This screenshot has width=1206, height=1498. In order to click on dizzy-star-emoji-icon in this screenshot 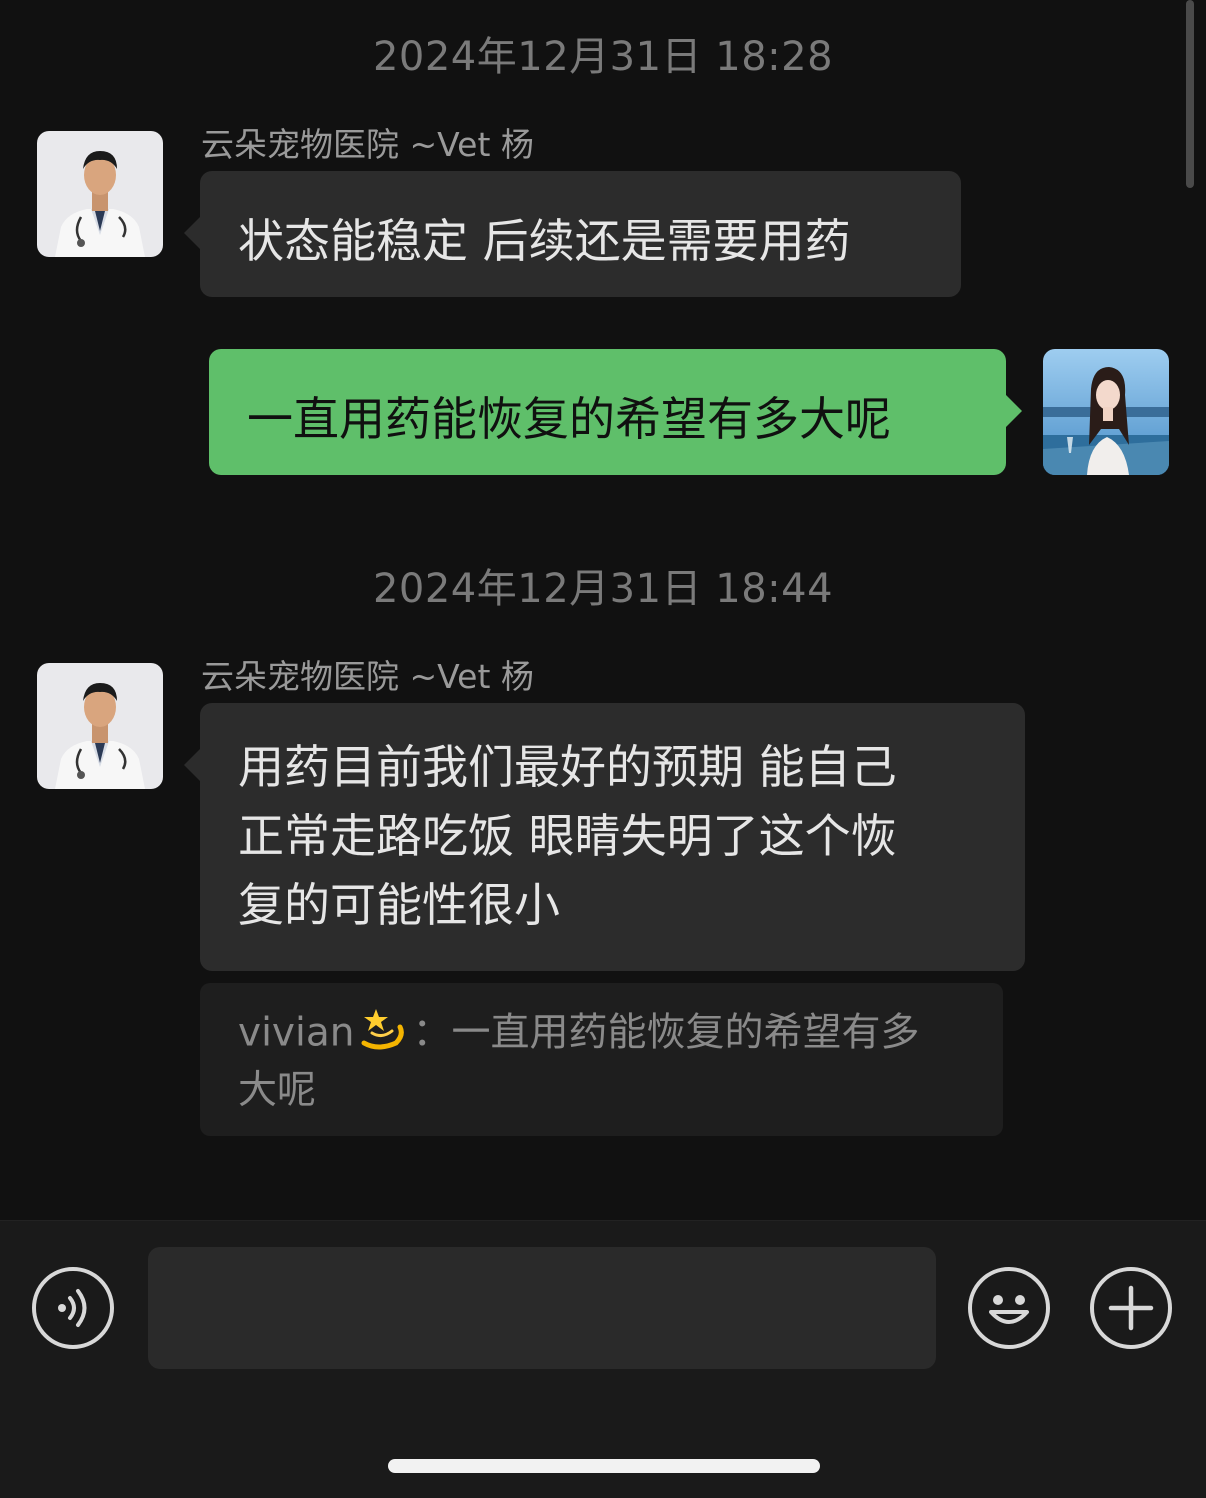, I will do `click(383, 1035)`.